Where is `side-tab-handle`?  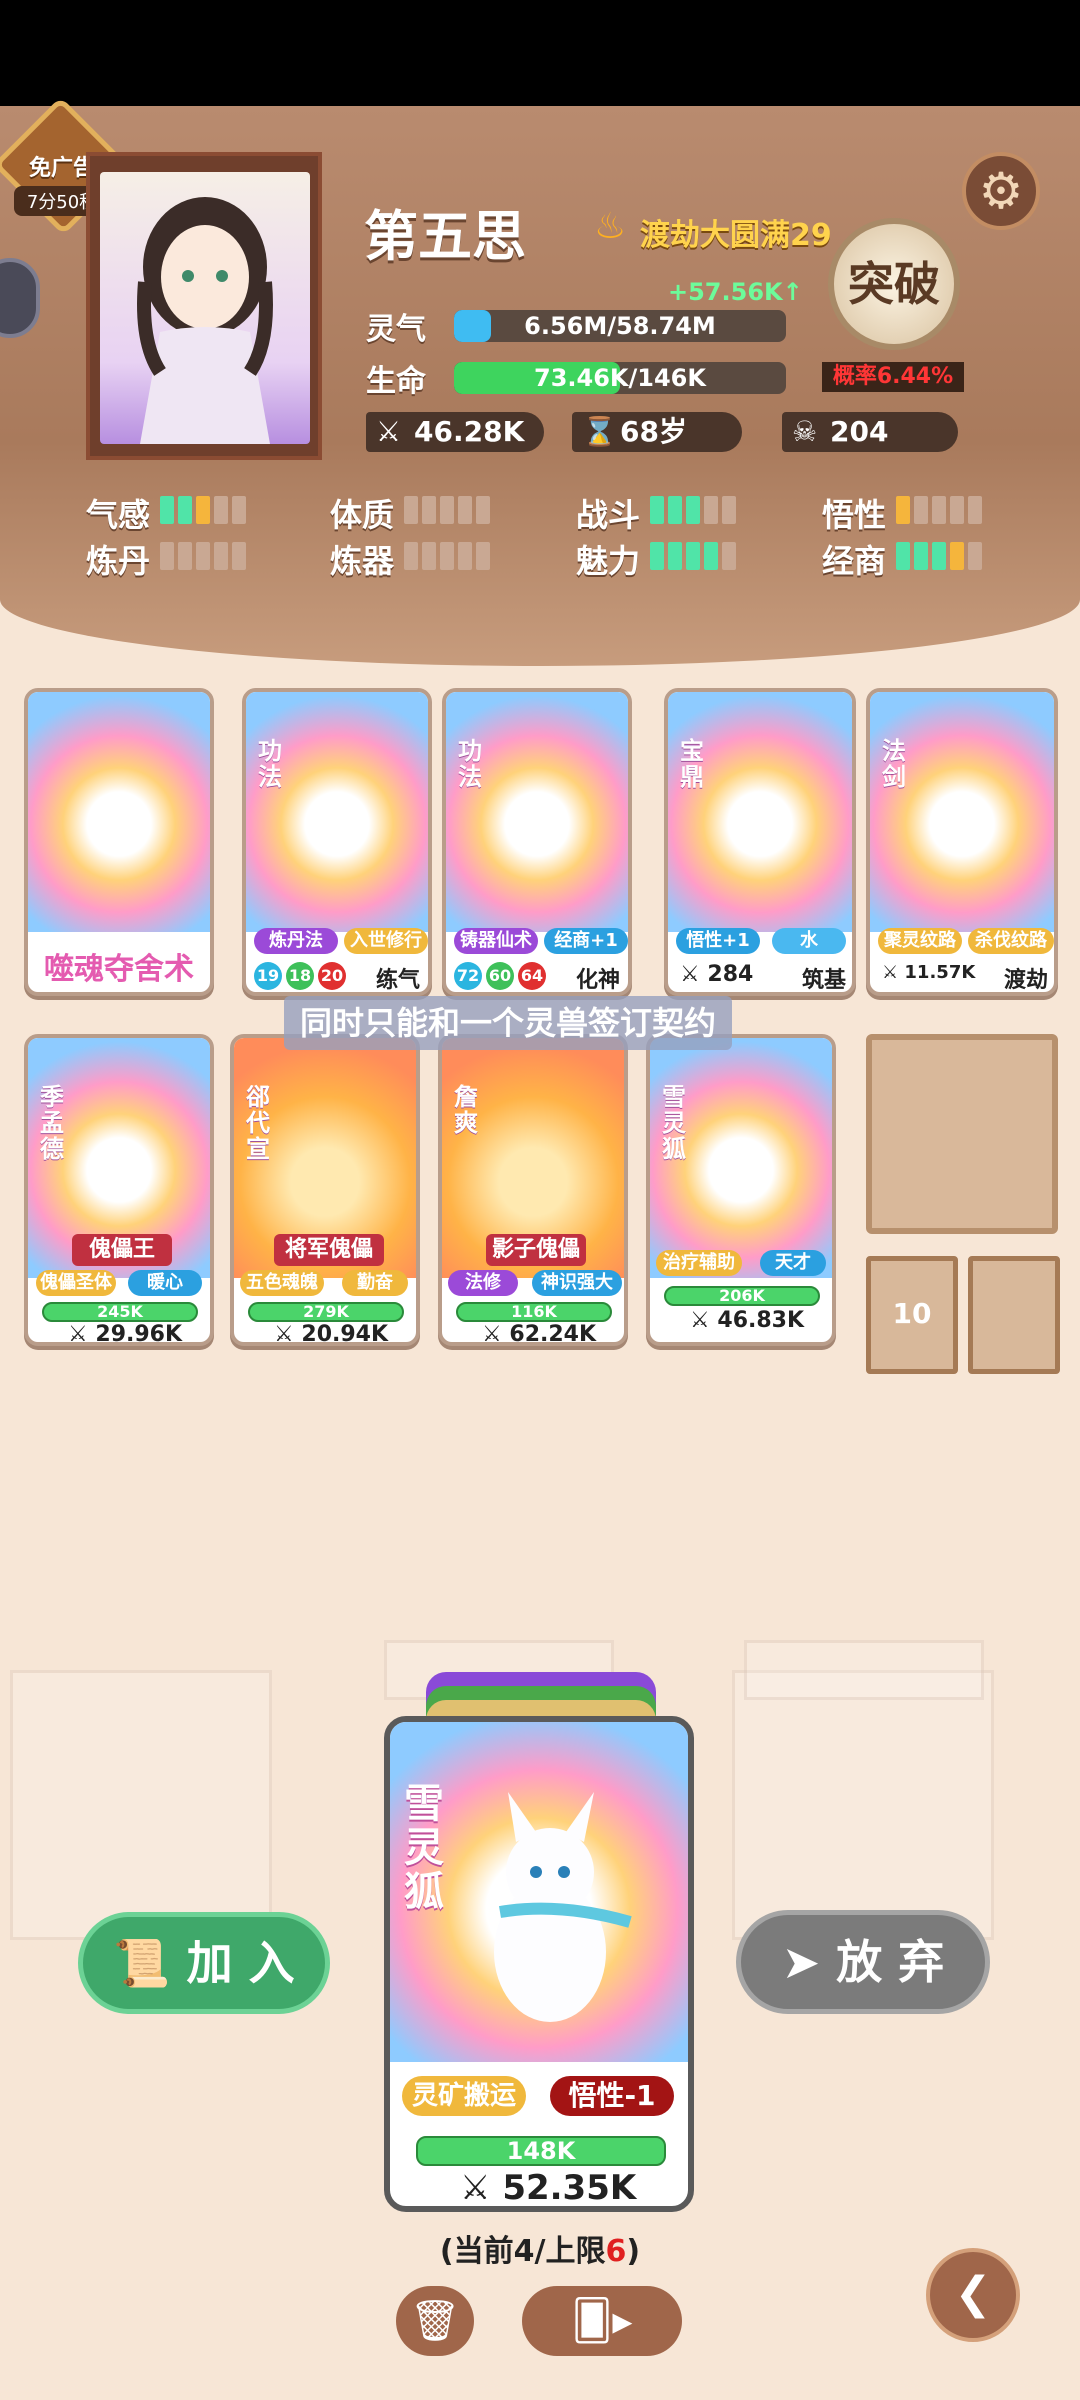
side-tab-handle is located at coordinates (20, 298).